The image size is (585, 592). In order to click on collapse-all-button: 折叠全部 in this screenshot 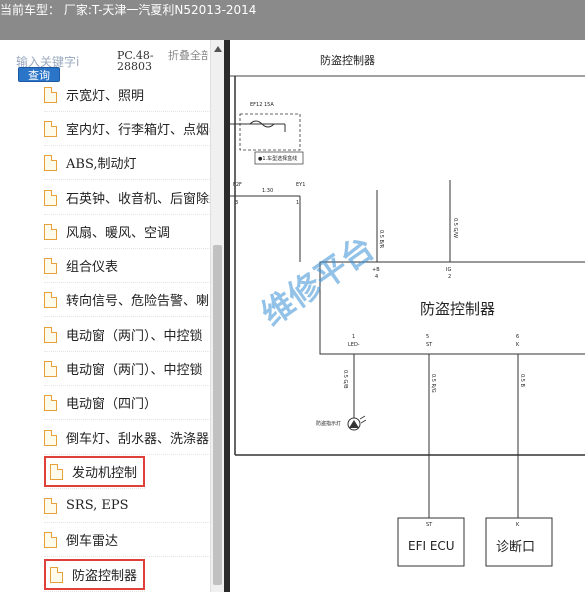, I will do `click(188, 55)`.